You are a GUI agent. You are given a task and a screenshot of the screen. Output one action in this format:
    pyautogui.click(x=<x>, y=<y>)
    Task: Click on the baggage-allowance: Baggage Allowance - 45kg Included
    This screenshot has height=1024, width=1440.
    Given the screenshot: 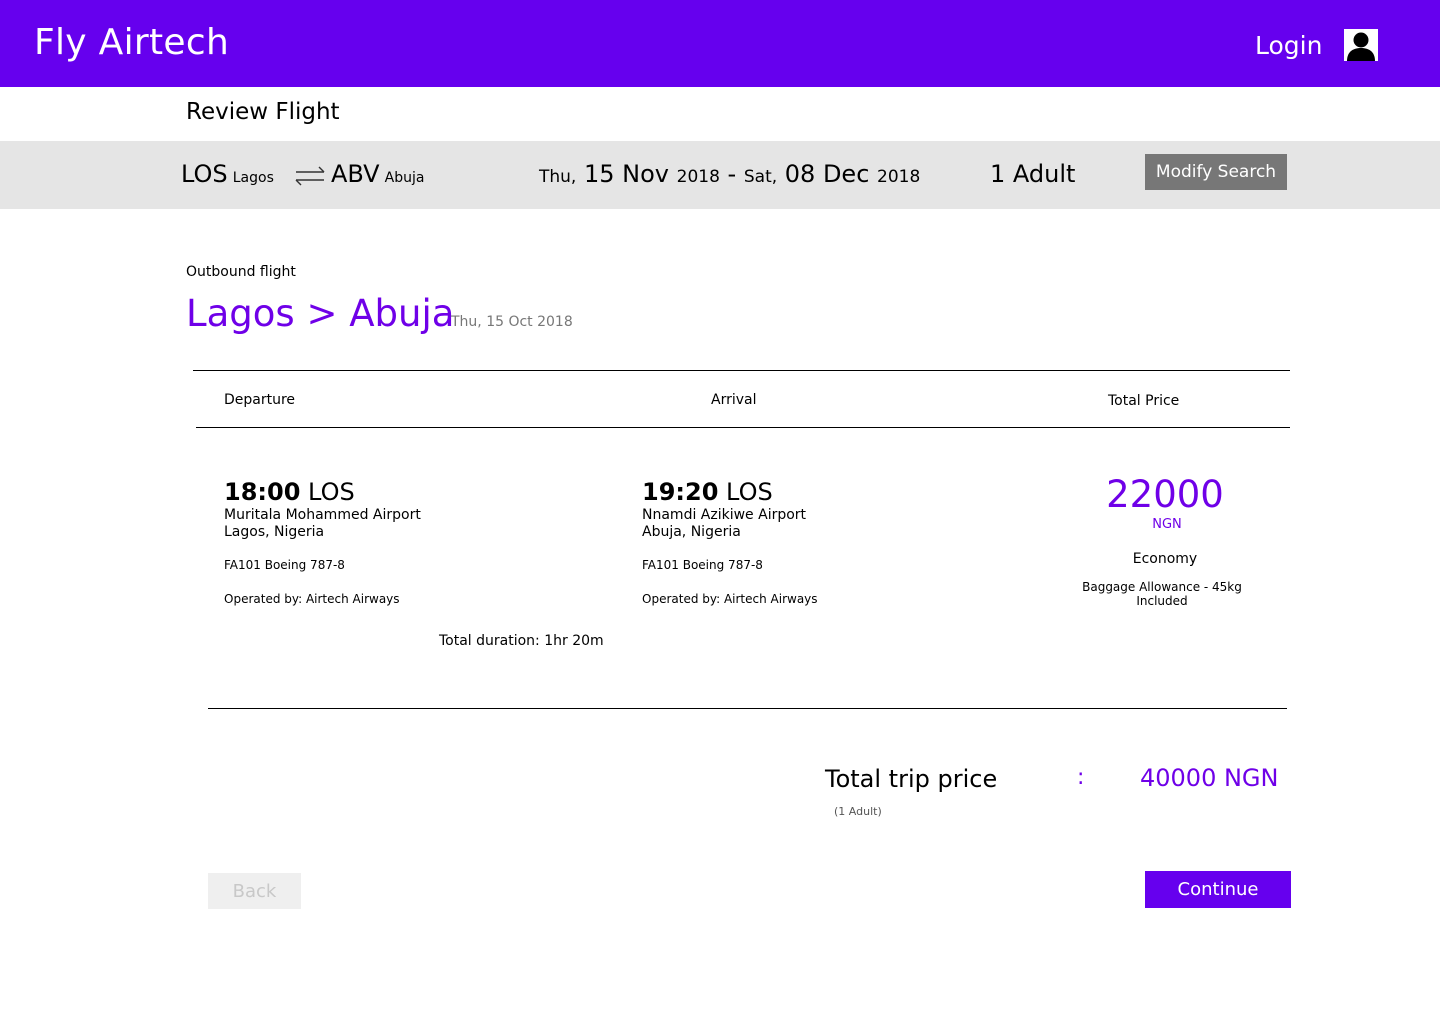 What is the action you would take?
    pyautogui.click(x=1162, y=594)
    